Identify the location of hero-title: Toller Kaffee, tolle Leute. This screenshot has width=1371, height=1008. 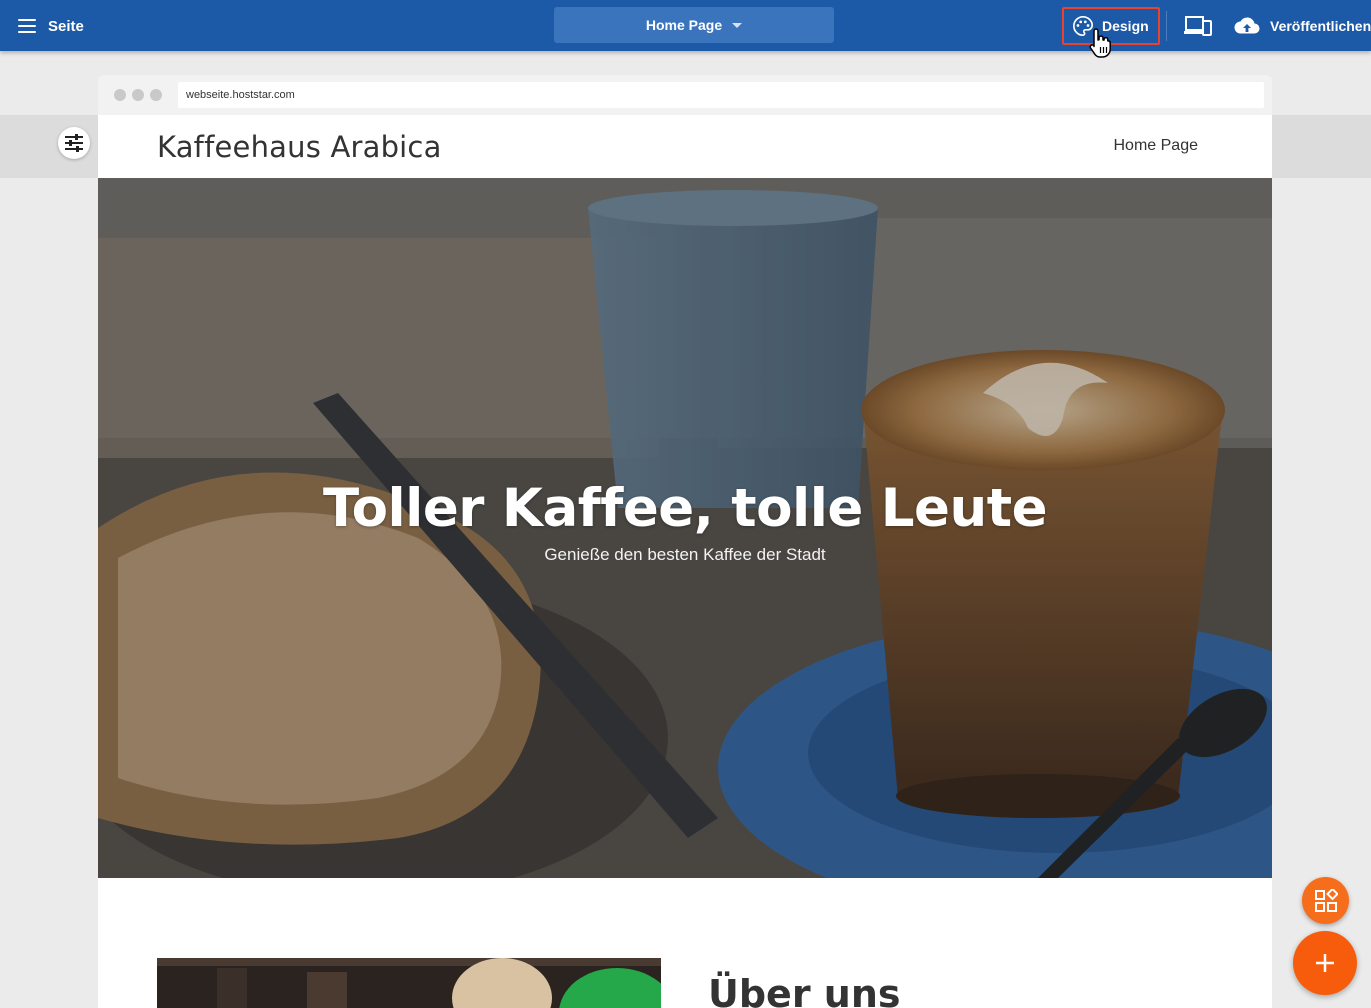
(685, 508).